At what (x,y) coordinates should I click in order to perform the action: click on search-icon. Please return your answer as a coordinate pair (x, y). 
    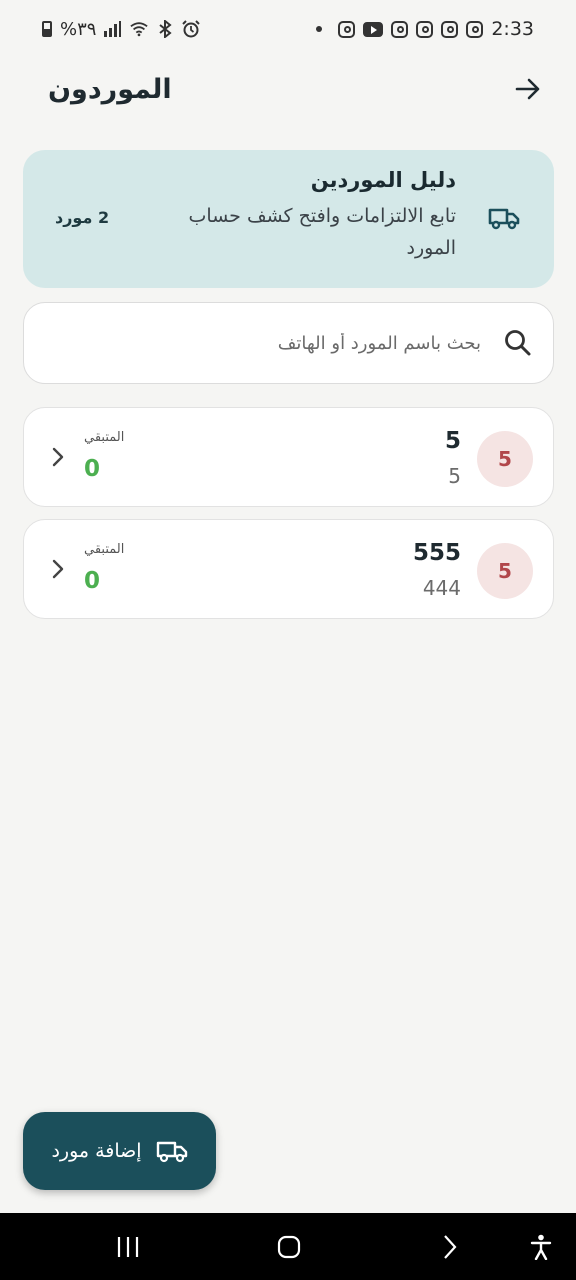
    Looking at the image, I should click on (518, 343).